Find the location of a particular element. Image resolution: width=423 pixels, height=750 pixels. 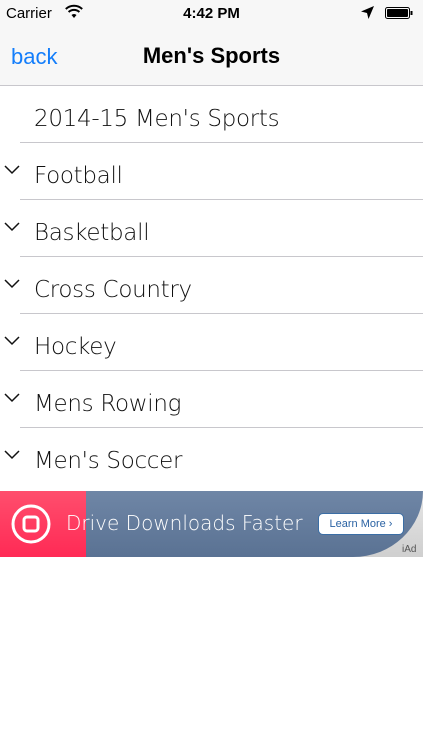

list-item-label: Football is located at coordinates (78, 176).